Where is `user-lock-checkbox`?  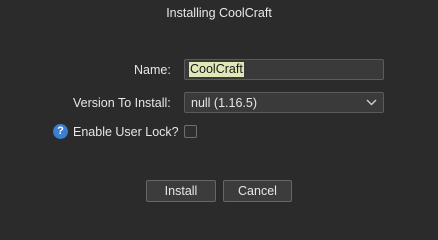
user-lock-checkbox is located at coordinates (190, 131).